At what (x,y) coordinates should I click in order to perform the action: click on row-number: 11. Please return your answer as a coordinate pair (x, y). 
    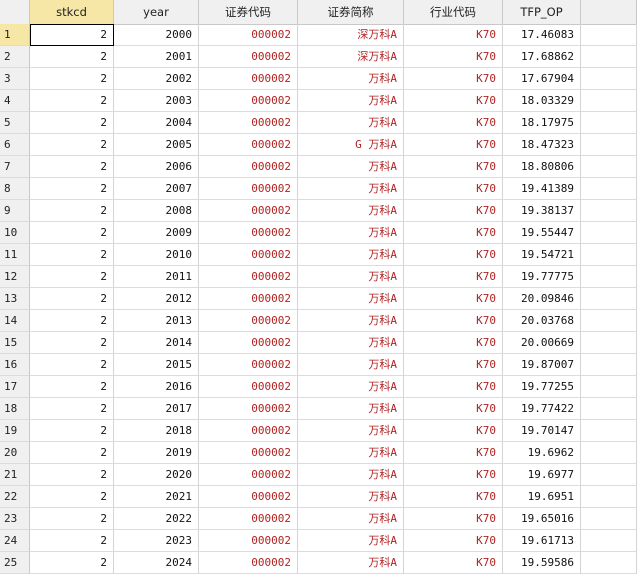
    Looking at the image, I should click on (15, 255).